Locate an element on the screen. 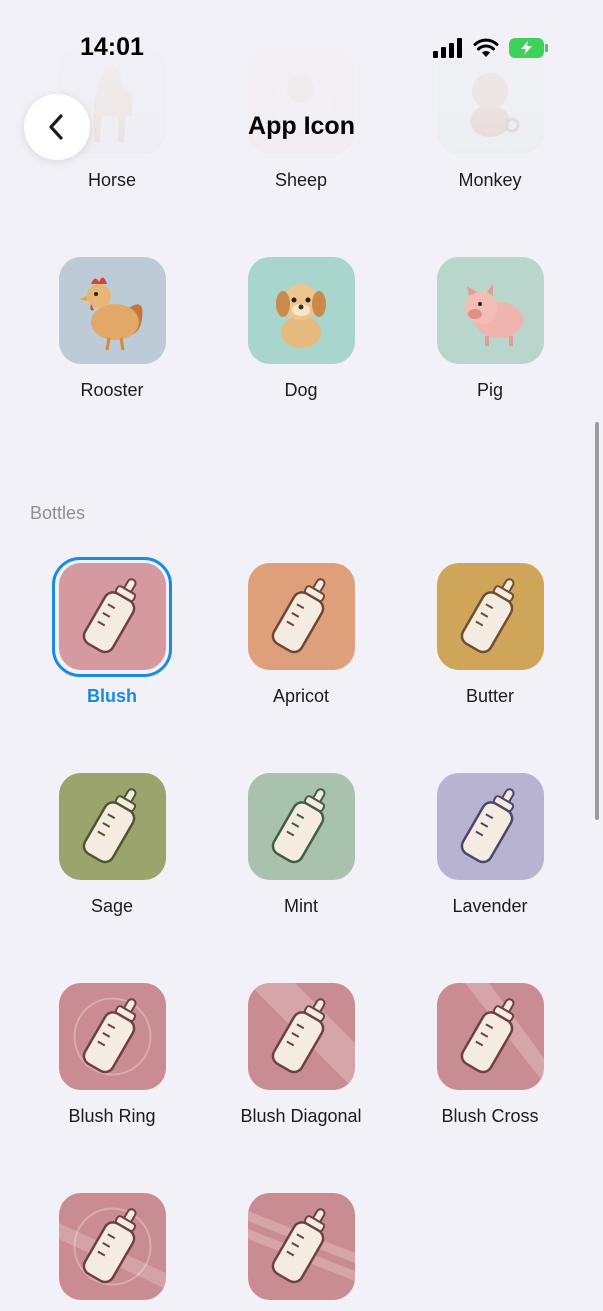 The width and height of the screenshot is (603, 1311). status-bar: 14:01 is located at coordinates (301, 45).